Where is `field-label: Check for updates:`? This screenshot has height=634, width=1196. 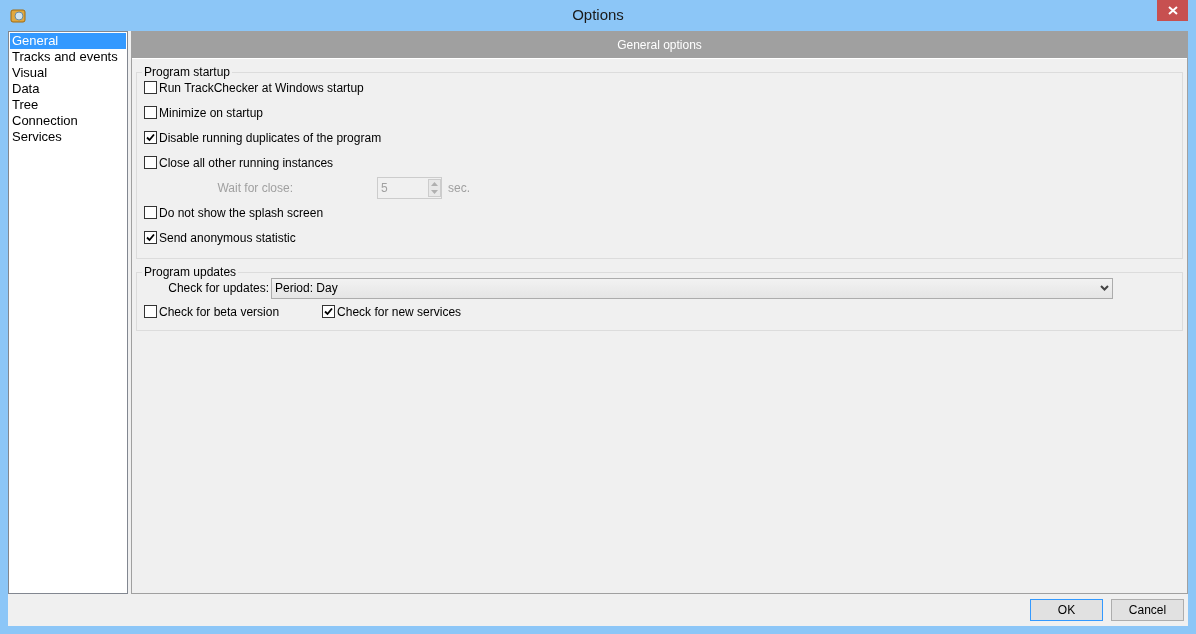 field-label: Check for updates: is located at coordinates (218, 288).